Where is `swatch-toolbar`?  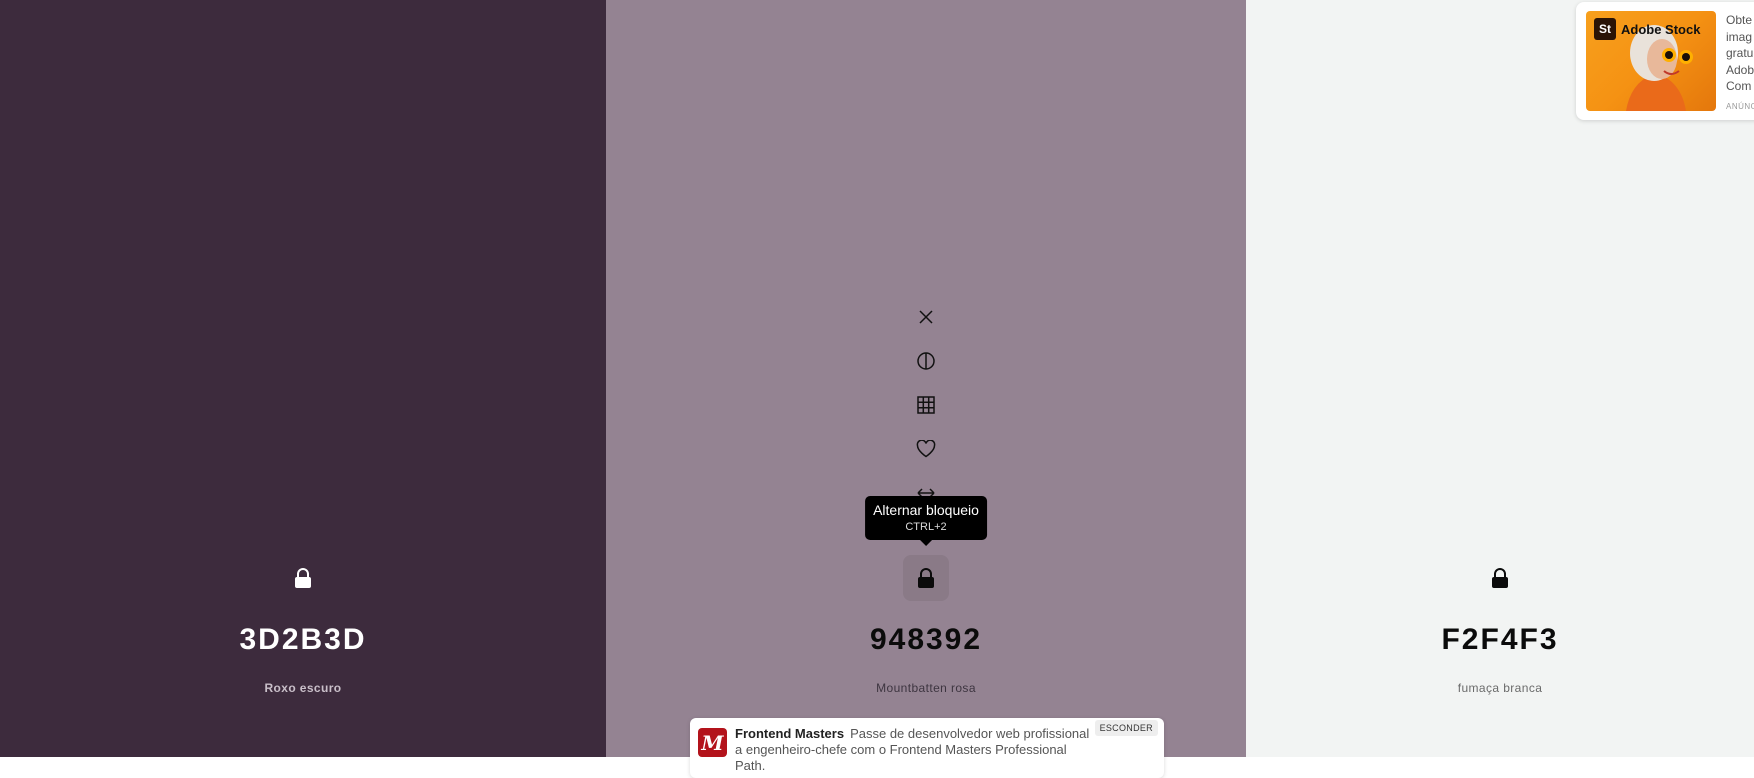 swatch-toolbar is located at coordinates (926, 405).